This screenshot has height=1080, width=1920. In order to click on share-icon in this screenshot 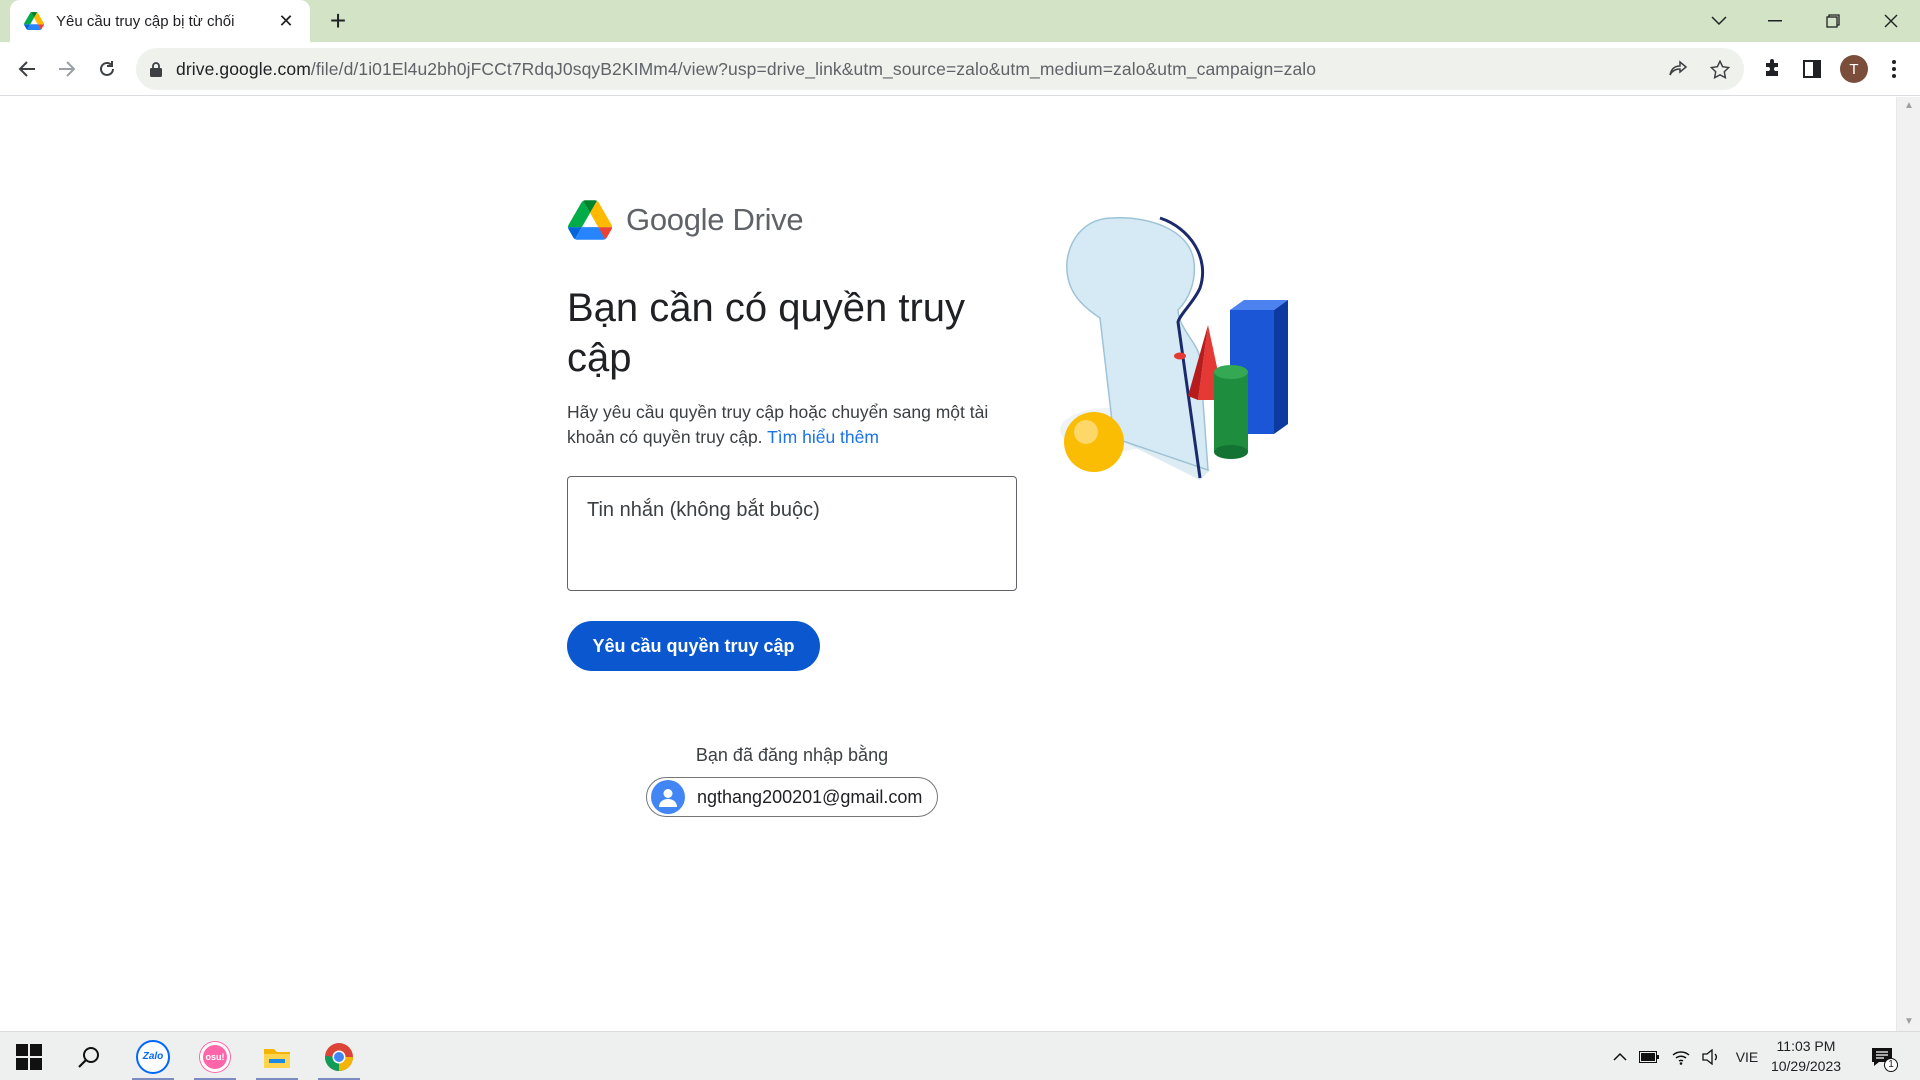, I will do `click(1678, 69)`.